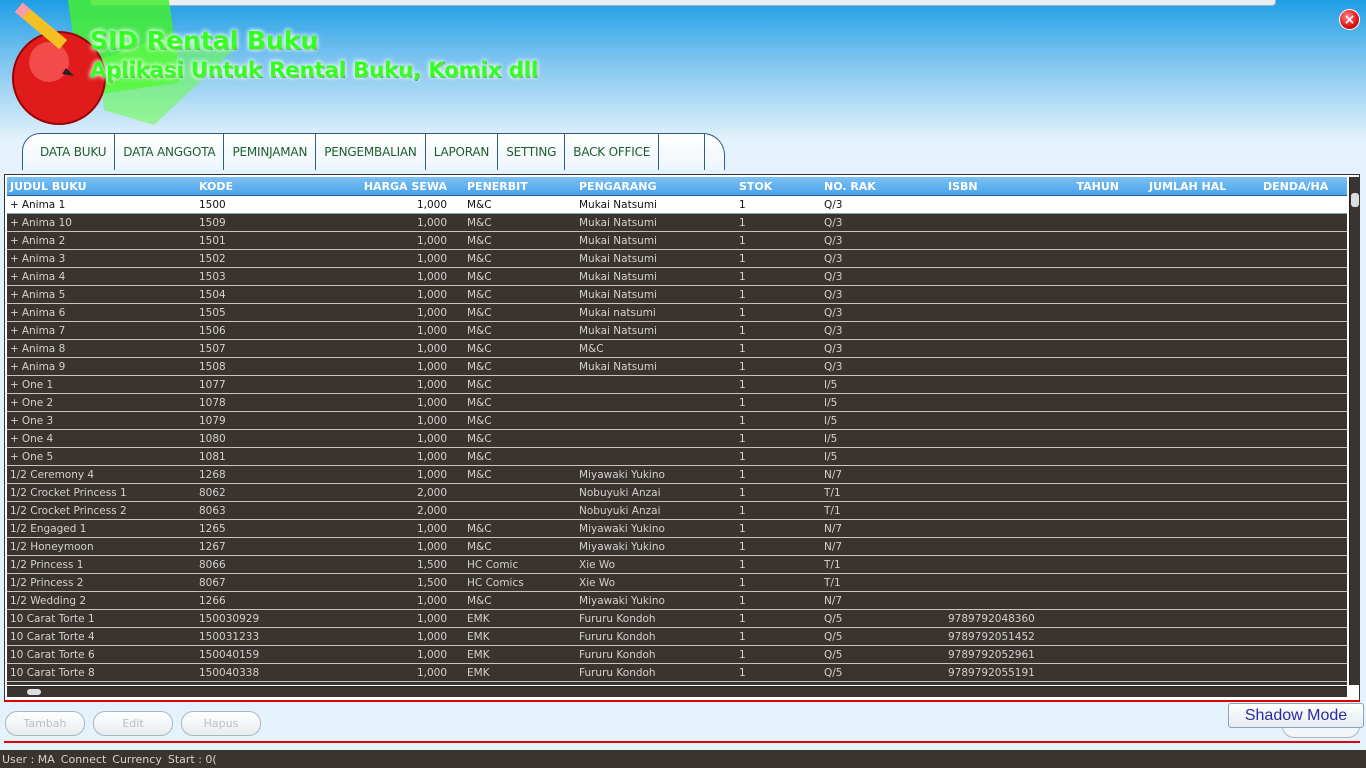 The image size is (1366, 768). What do you see at coordinates (462, 152) in the screenshot?
I see `menu-laporan: LAPORAN` at bounding box center [462, 152].